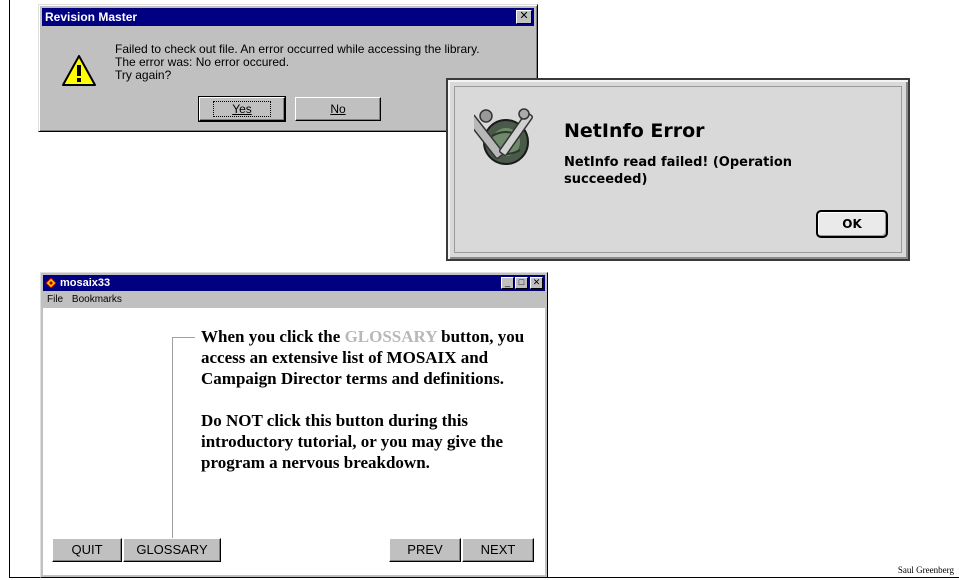  I want to click on yes-button: Yes, so click(242, 109).